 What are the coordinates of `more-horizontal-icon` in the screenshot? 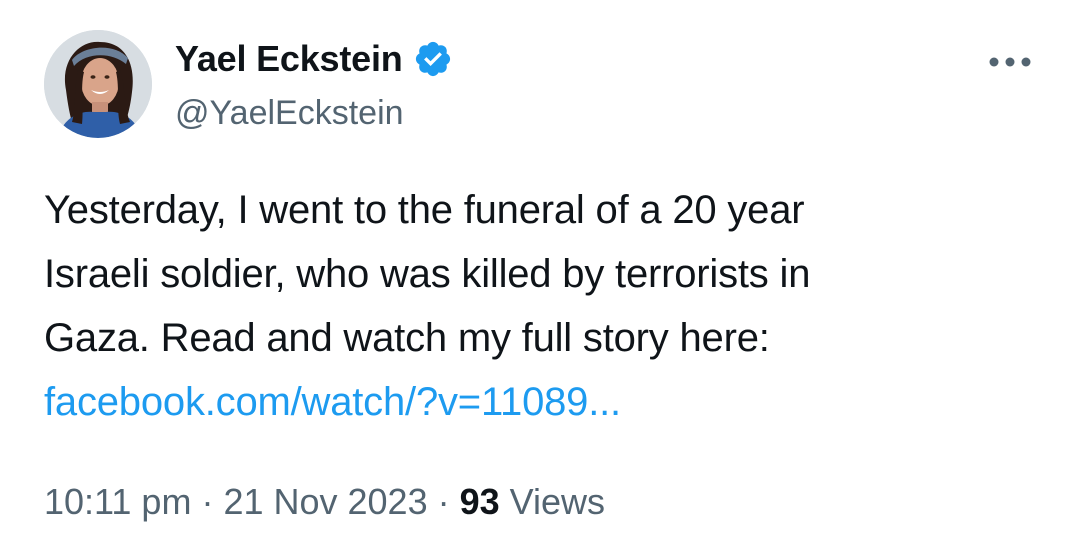 It's located at (1010, 62).